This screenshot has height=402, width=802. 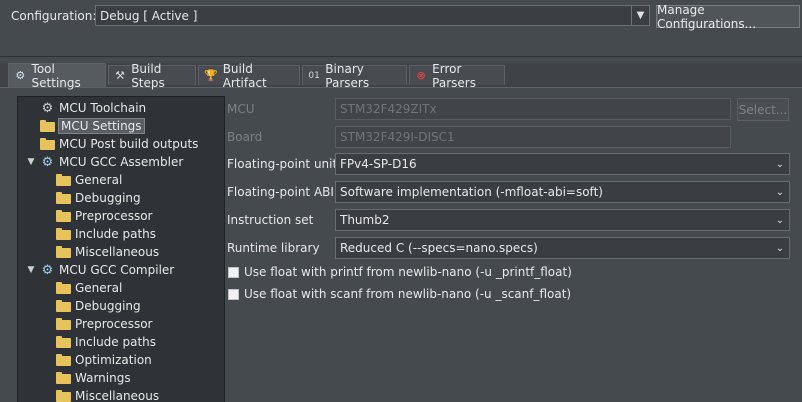 What do you see at coordinates (314, 75) in the screenshot?
I see `binary-icon: 01` at bounding box center [314, 75].